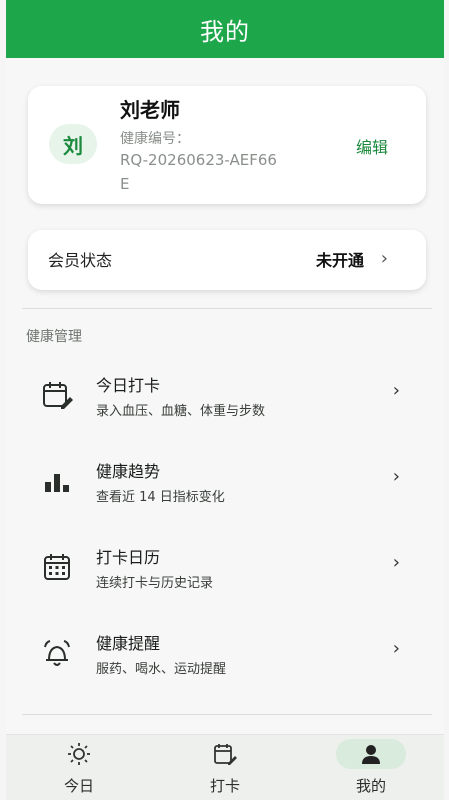 The image size is (449, 800). Describe the element at coordinates (57, 483) in the screenshot. I see `bar-chart-icon` at that location.